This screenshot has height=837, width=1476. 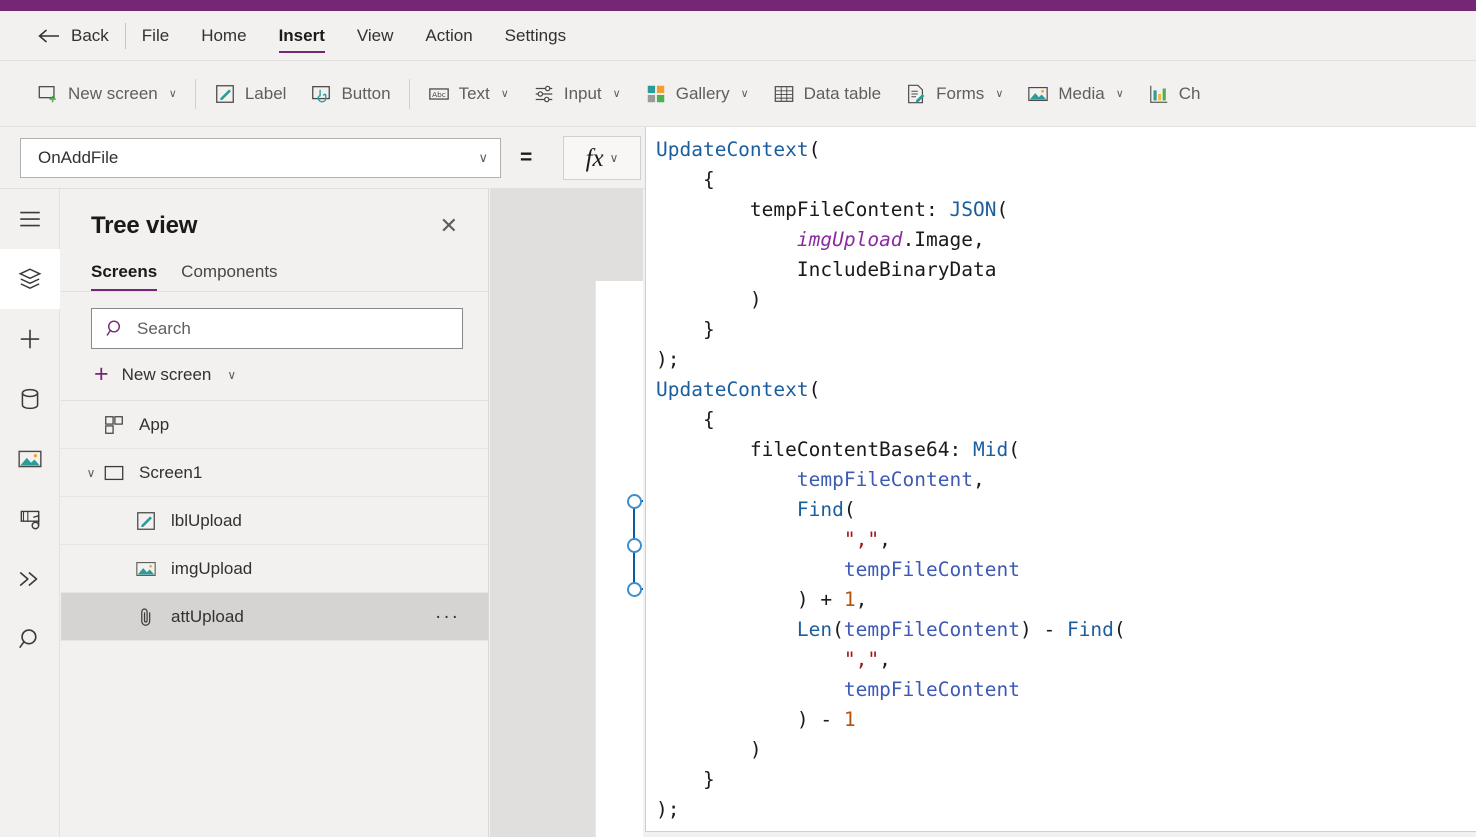 I want to click on rail-tree-view-button, so click(x=30, y=279).